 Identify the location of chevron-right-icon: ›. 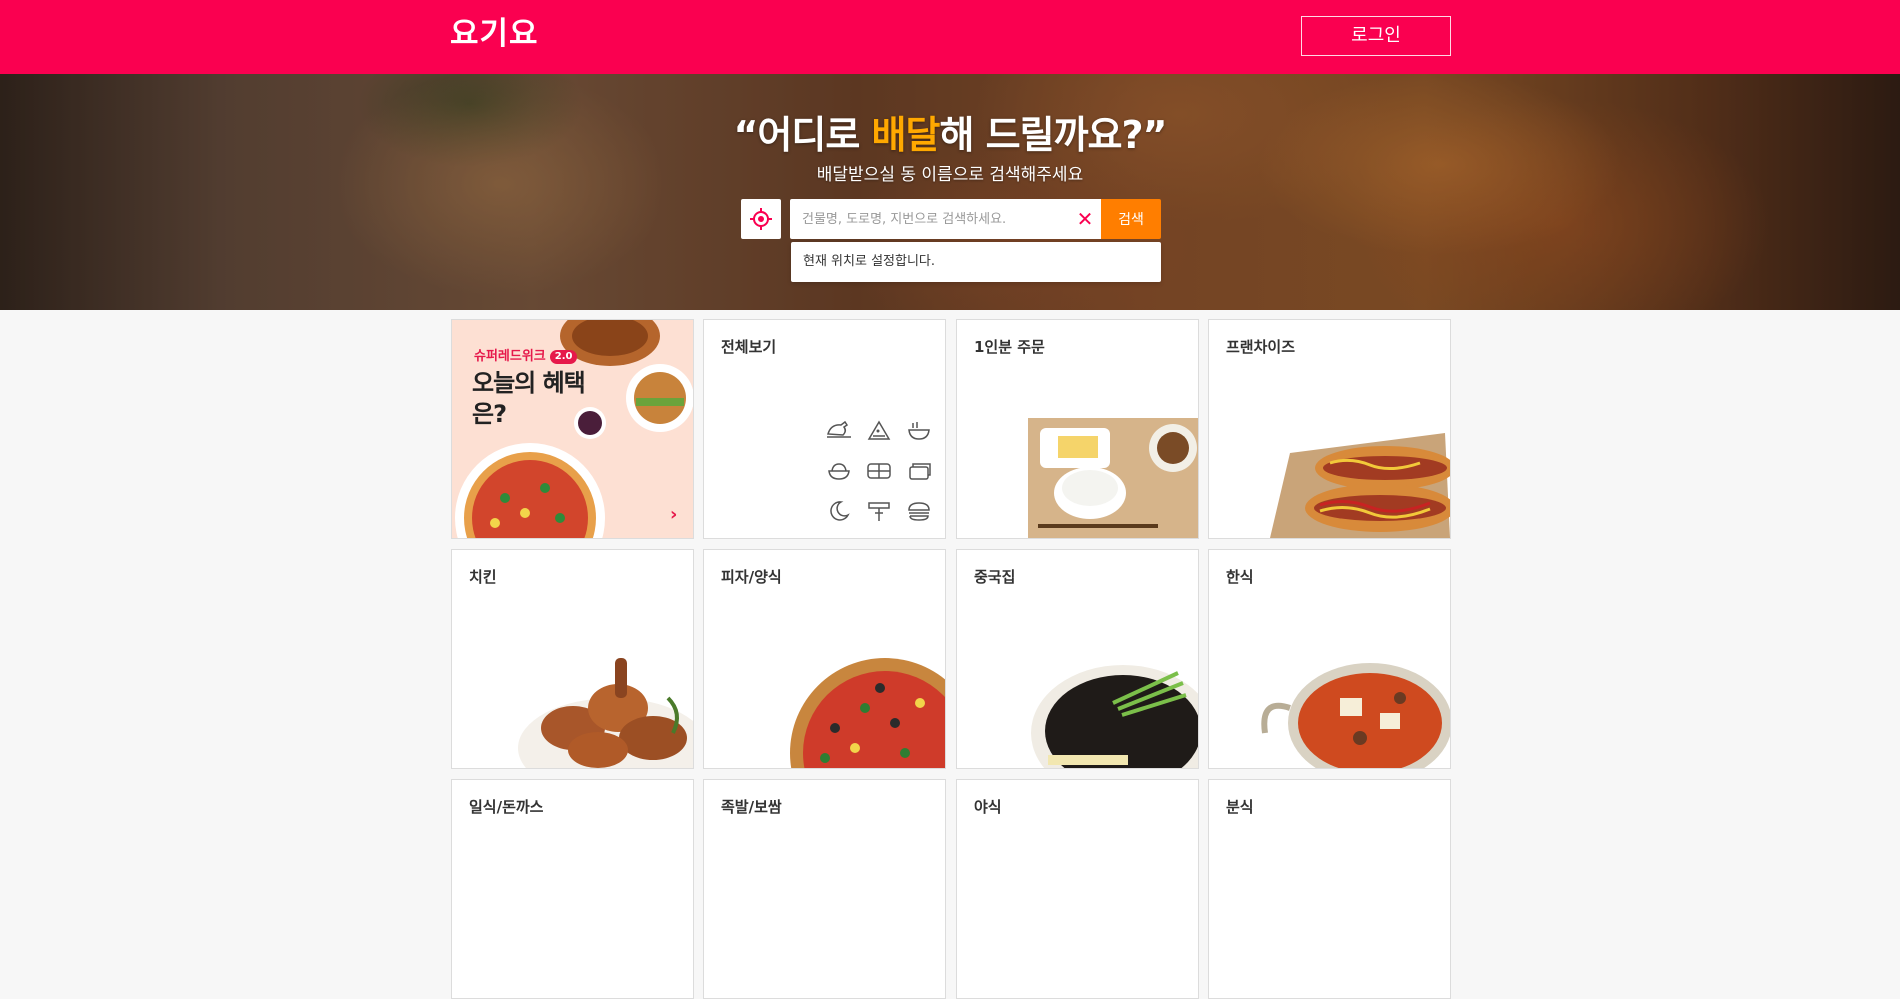
(673, 514).